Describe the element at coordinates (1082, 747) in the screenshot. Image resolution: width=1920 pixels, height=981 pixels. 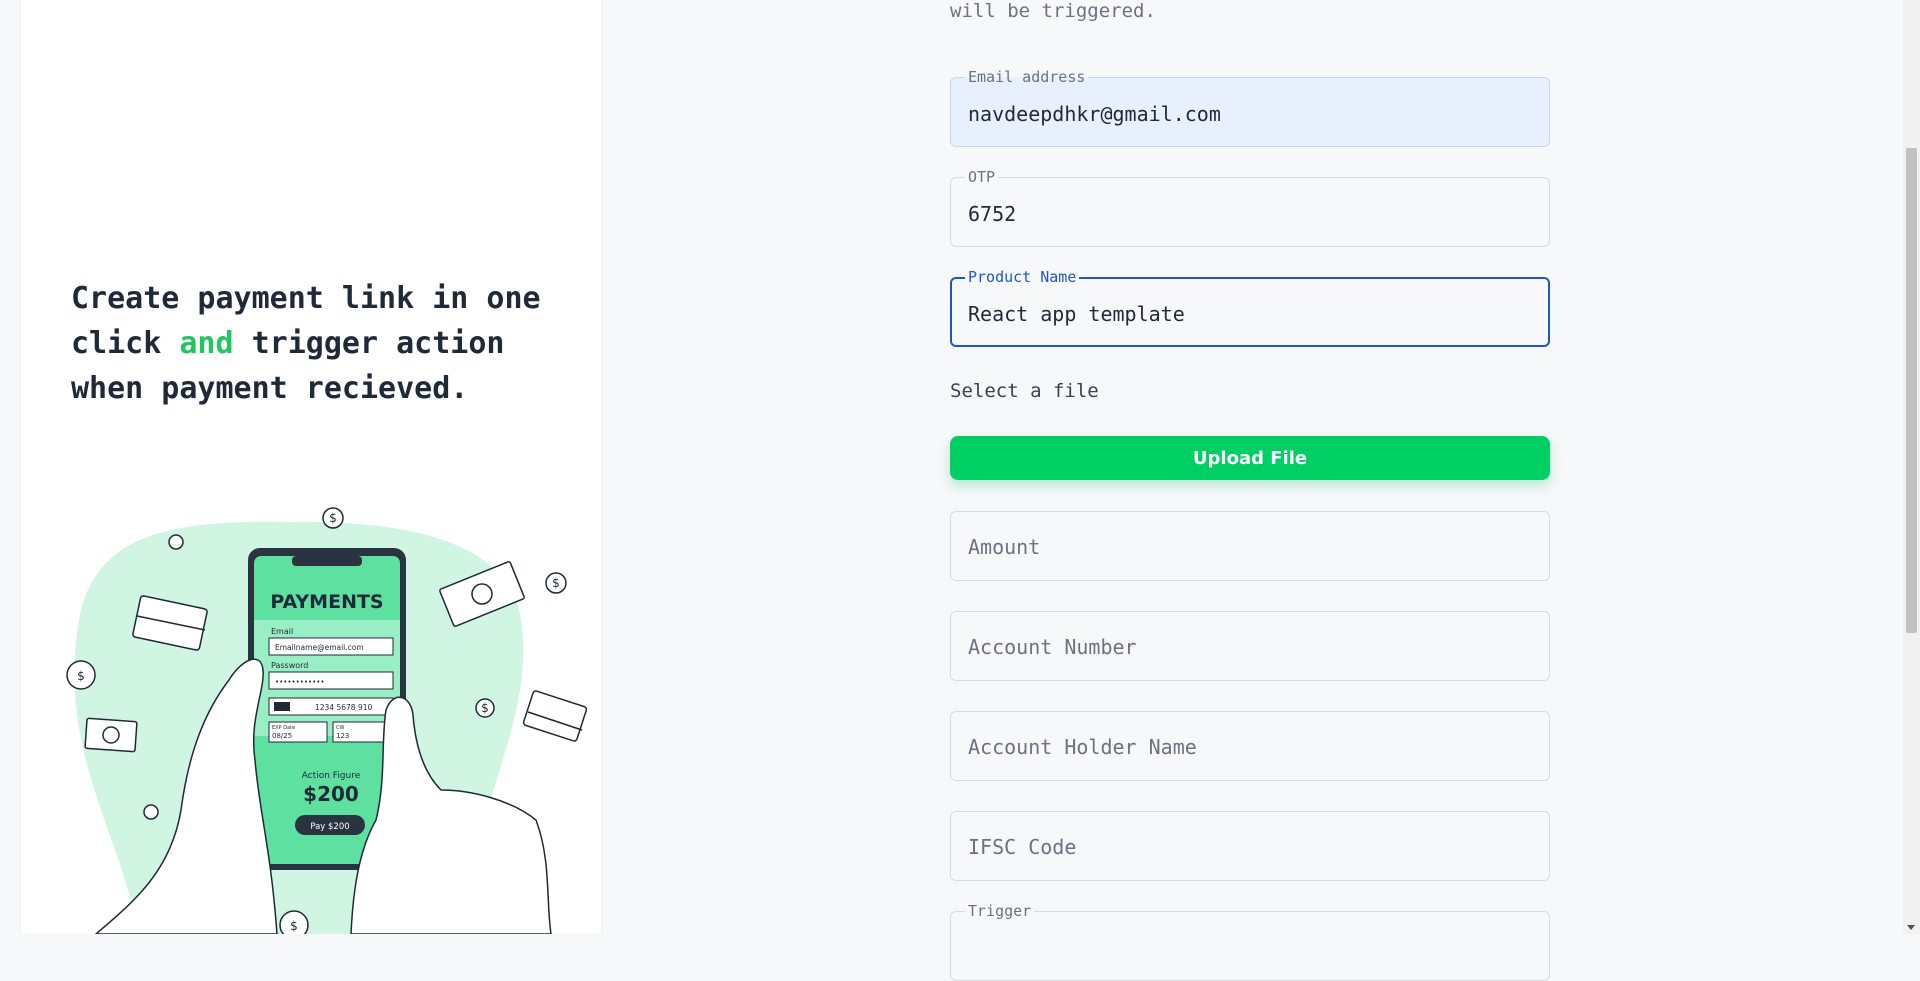
I see `account-holder-name-placeholder: Account Holder Name` at that location.